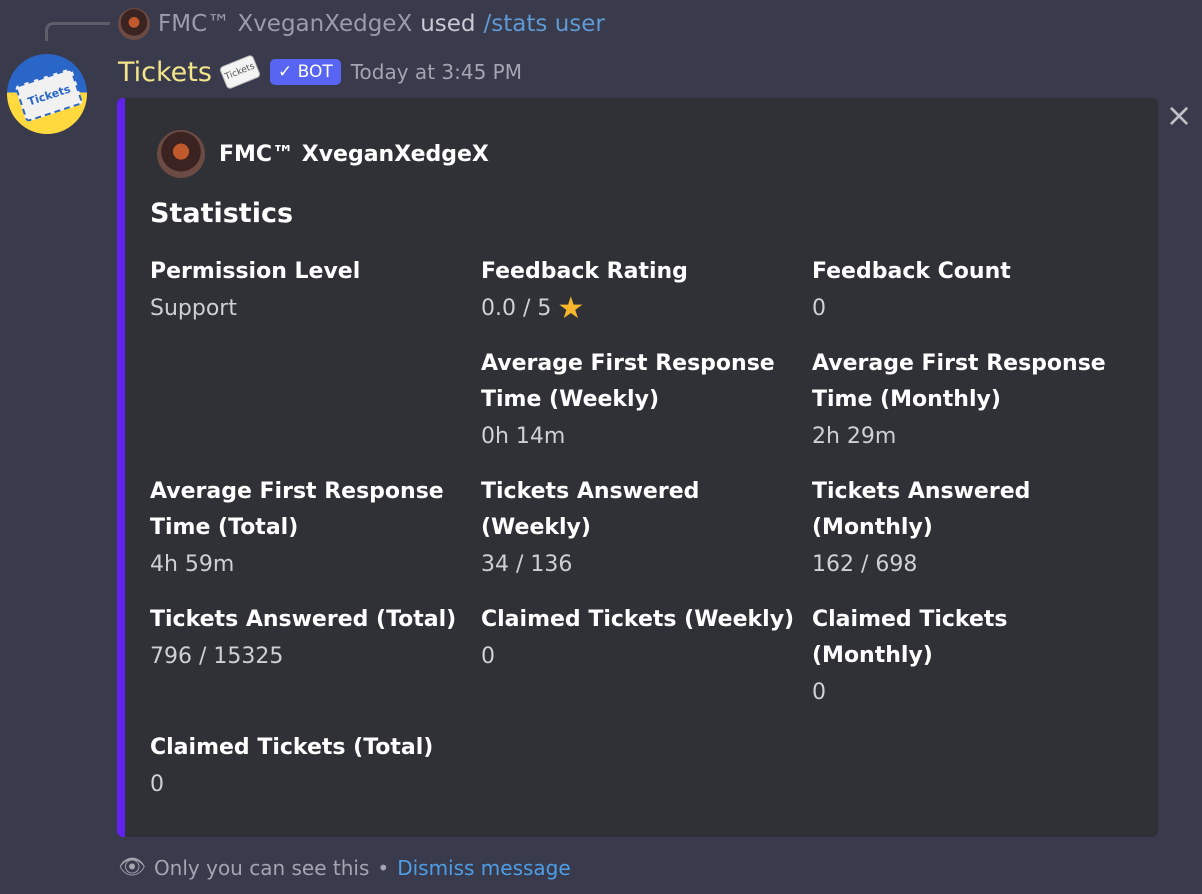 The image size is (1202, 894). I want to click on field-name: Average First Response Time (Monthly), so click(959, 381).